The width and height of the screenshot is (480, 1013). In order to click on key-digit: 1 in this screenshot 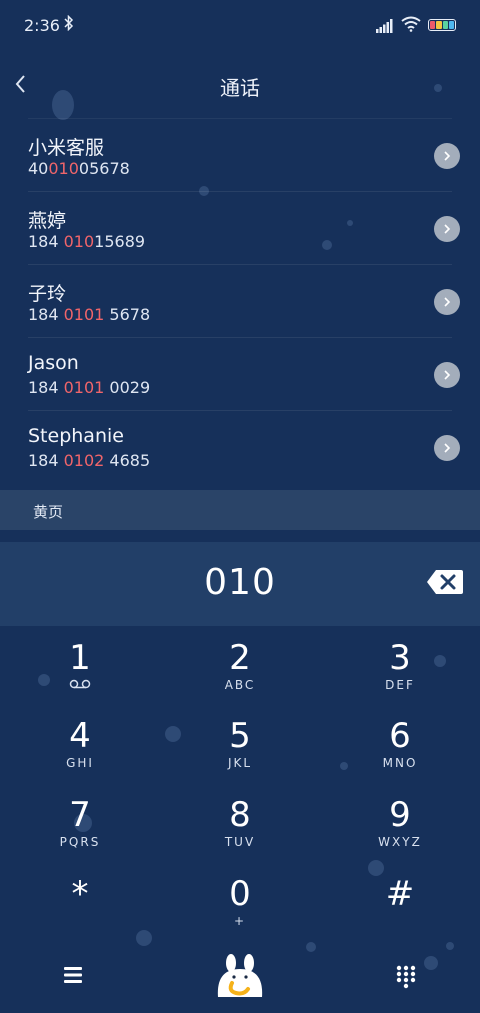, I will do `click(80, 658)`.